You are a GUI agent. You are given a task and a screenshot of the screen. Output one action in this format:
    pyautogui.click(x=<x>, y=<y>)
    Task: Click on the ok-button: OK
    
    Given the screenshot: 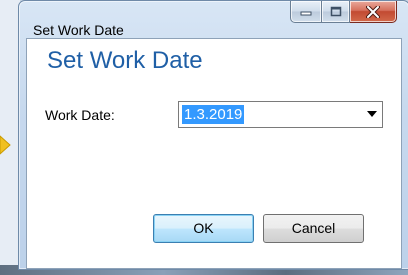 What is the action you would take?
    pyautogui.click(x=203, y=228)
    